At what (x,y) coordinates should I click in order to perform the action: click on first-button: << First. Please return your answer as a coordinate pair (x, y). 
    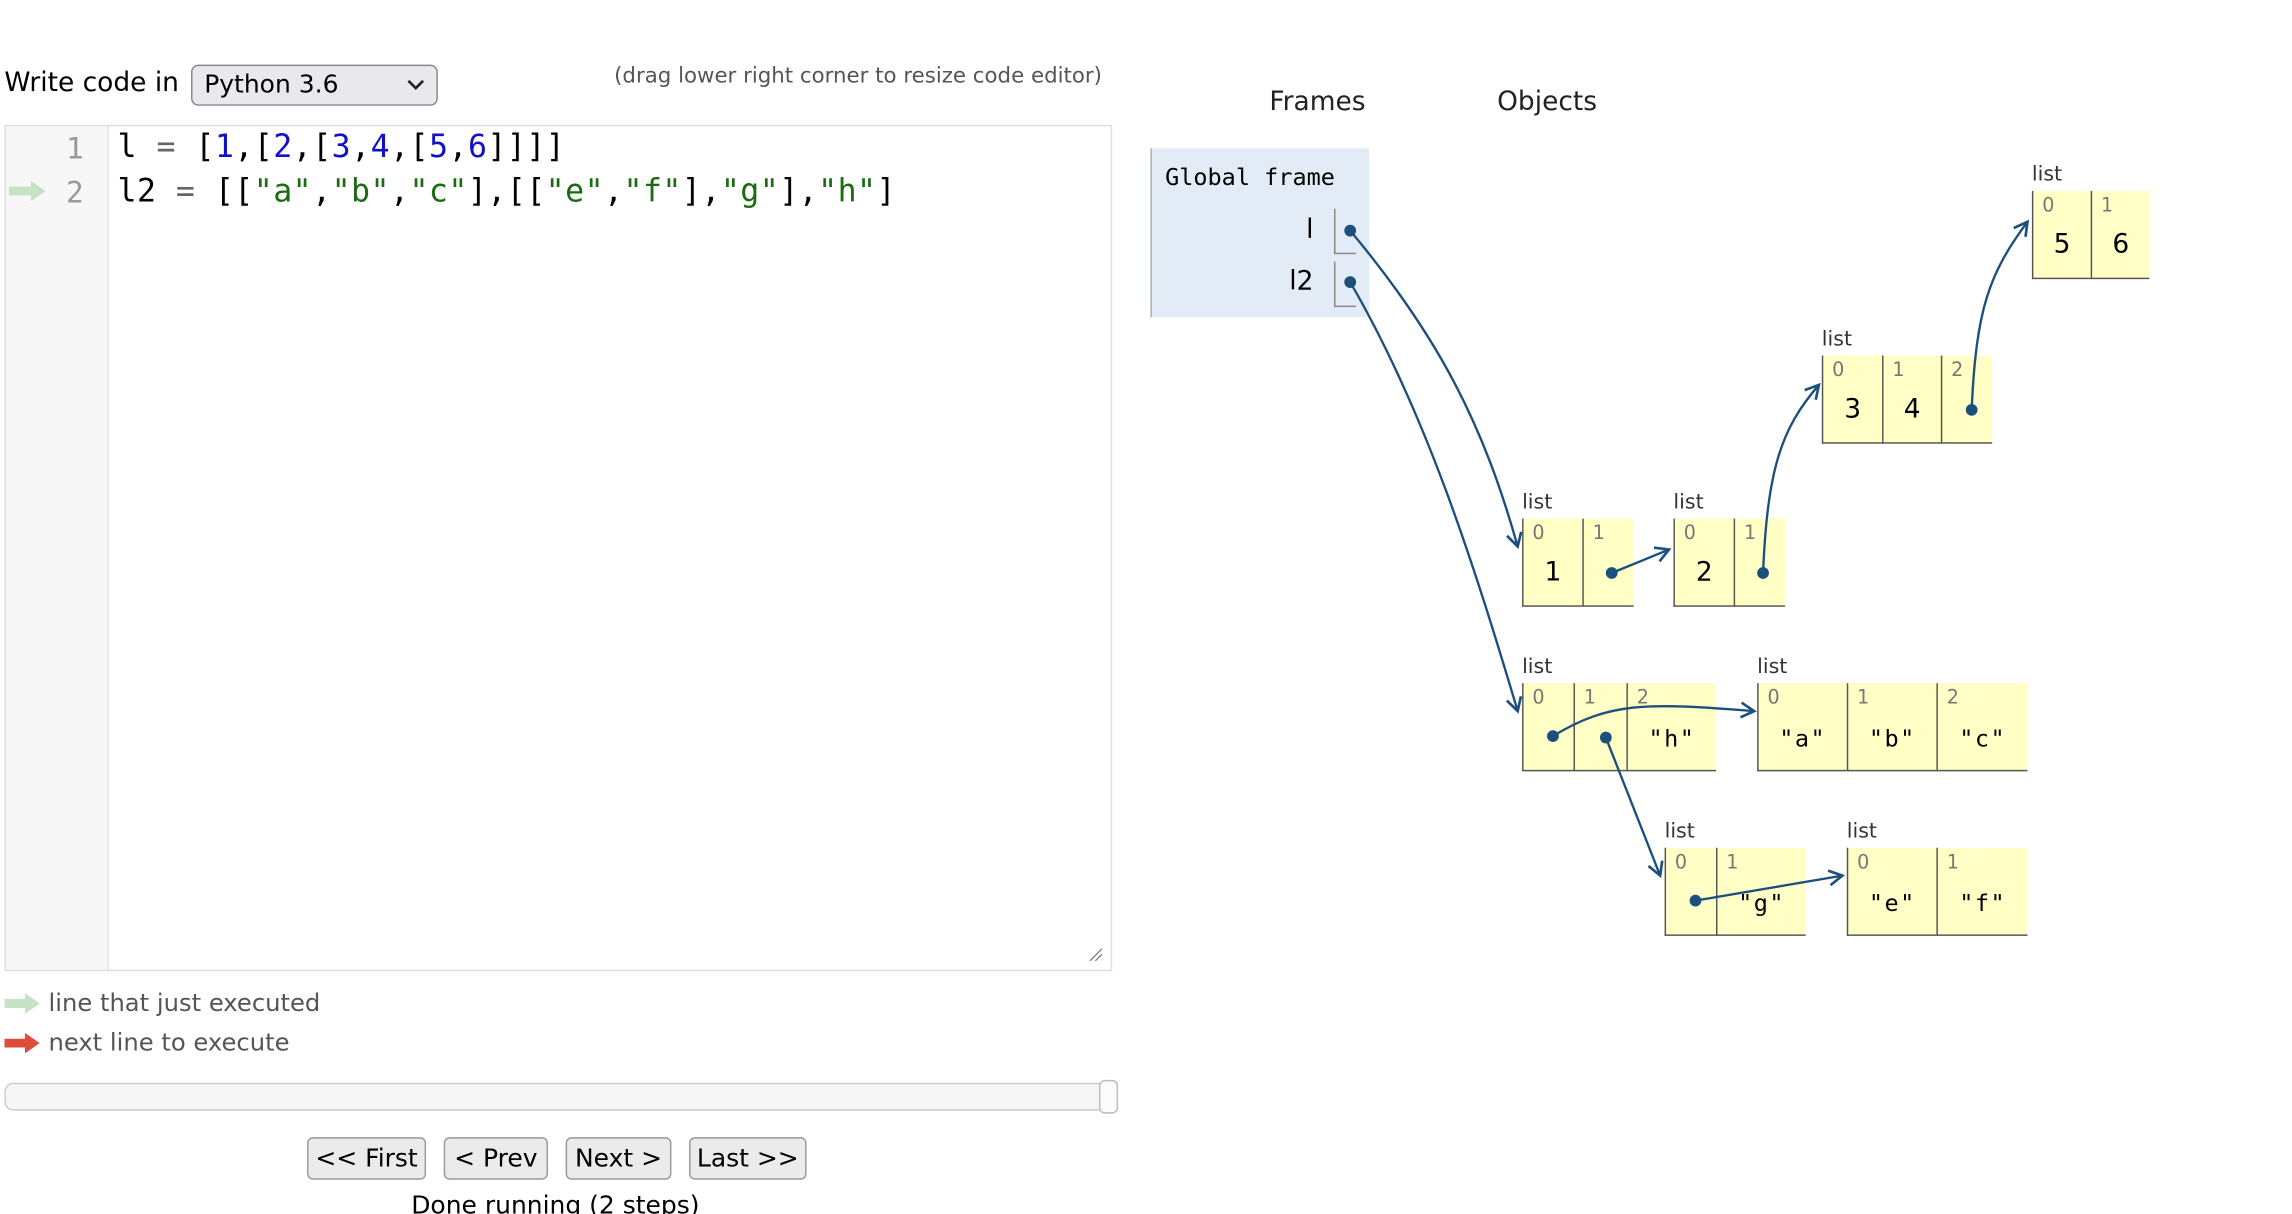
    Looking at the image, I should click on (367, 1158).